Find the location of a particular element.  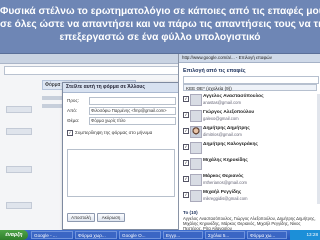

contact-item: ✓ Γιώργος Αλεξοπούλου galexo@gmail.com is located at coordinates (250, 116).